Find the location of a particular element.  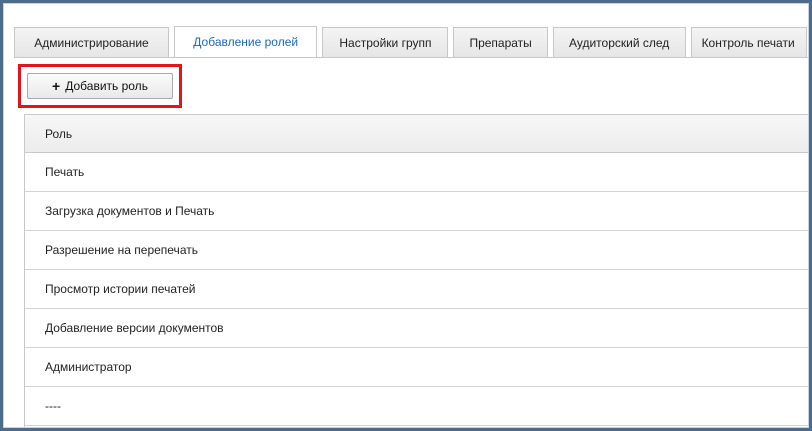

tab-audit-trail: Аудиторский след is located at coordinates (619, 42).